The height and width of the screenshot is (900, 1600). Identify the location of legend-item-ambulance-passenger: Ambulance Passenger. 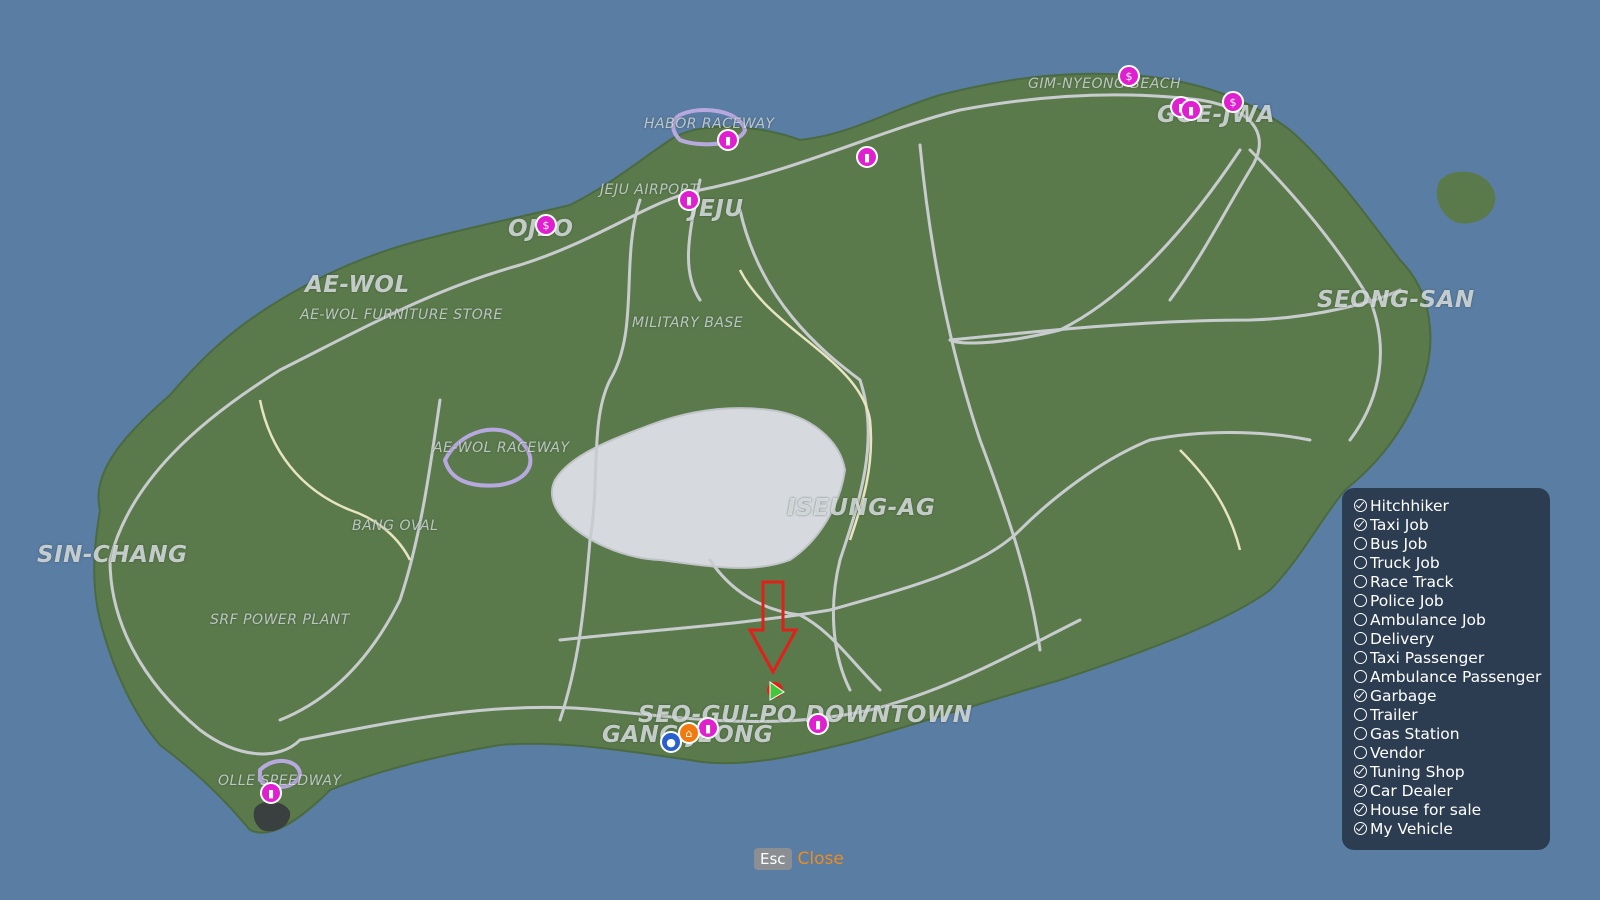
(1452, 676).